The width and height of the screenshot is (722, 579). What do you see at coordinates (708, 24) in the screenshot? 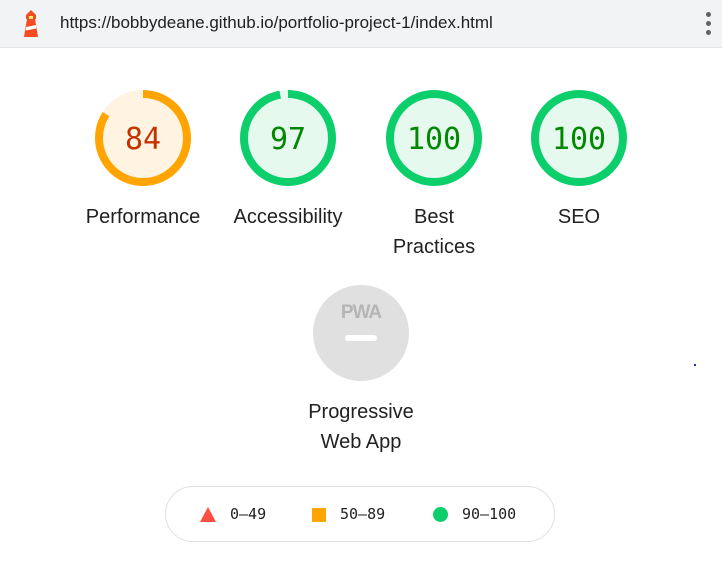
I see `more-vert-icon` at bounding box center [708, 24].